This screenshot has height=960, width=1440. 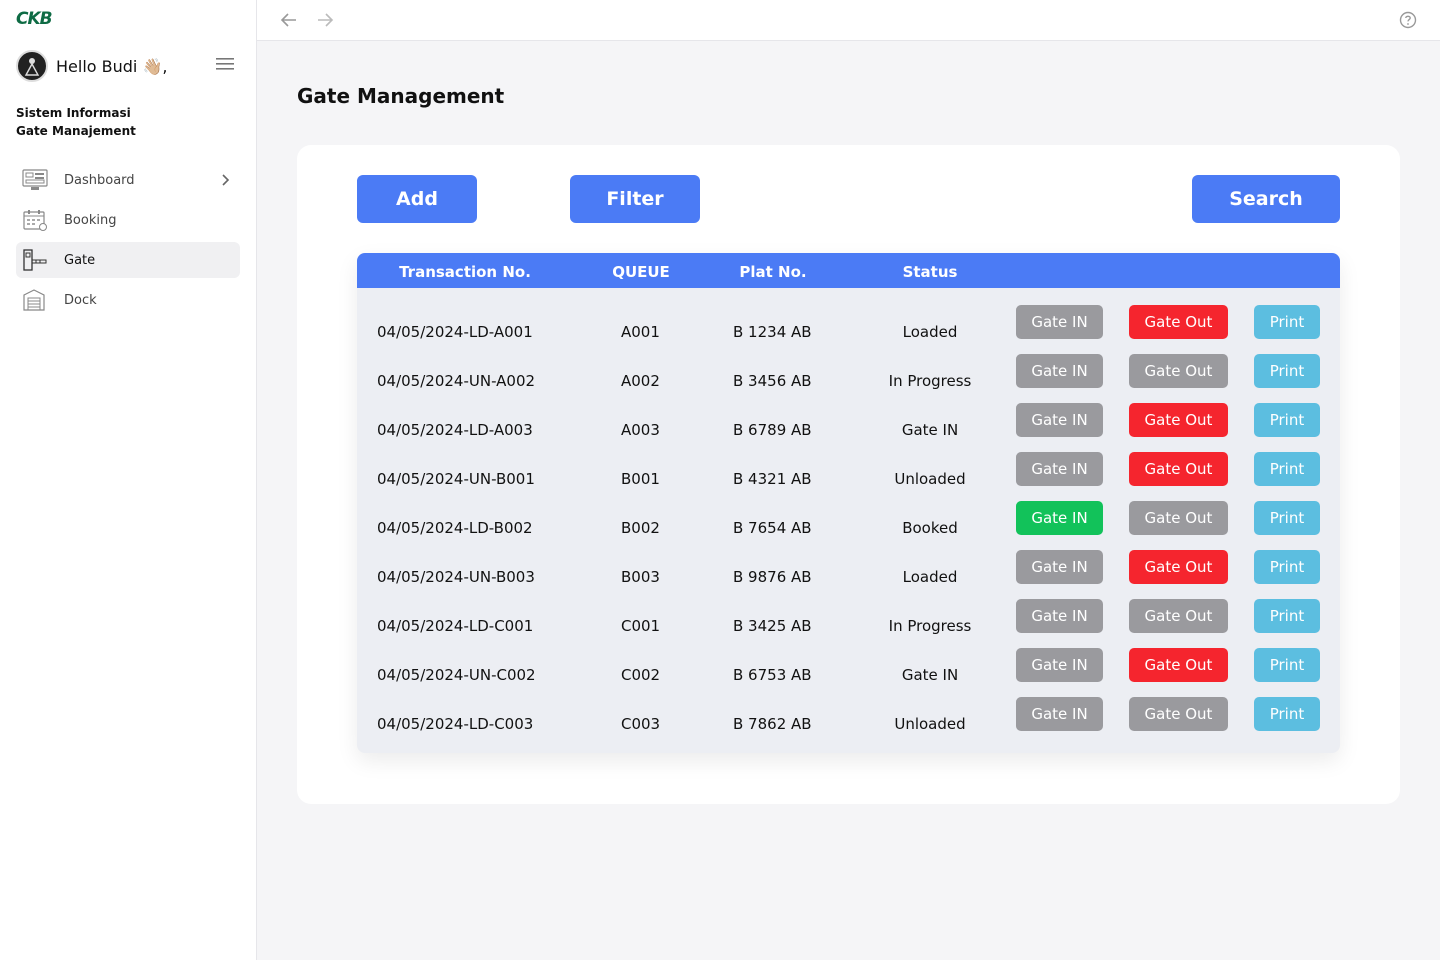 What do you see at coordinates (225, 64) in the screenshot?
I see `hamburger-menu-icon` at bounding box center [225, 64].